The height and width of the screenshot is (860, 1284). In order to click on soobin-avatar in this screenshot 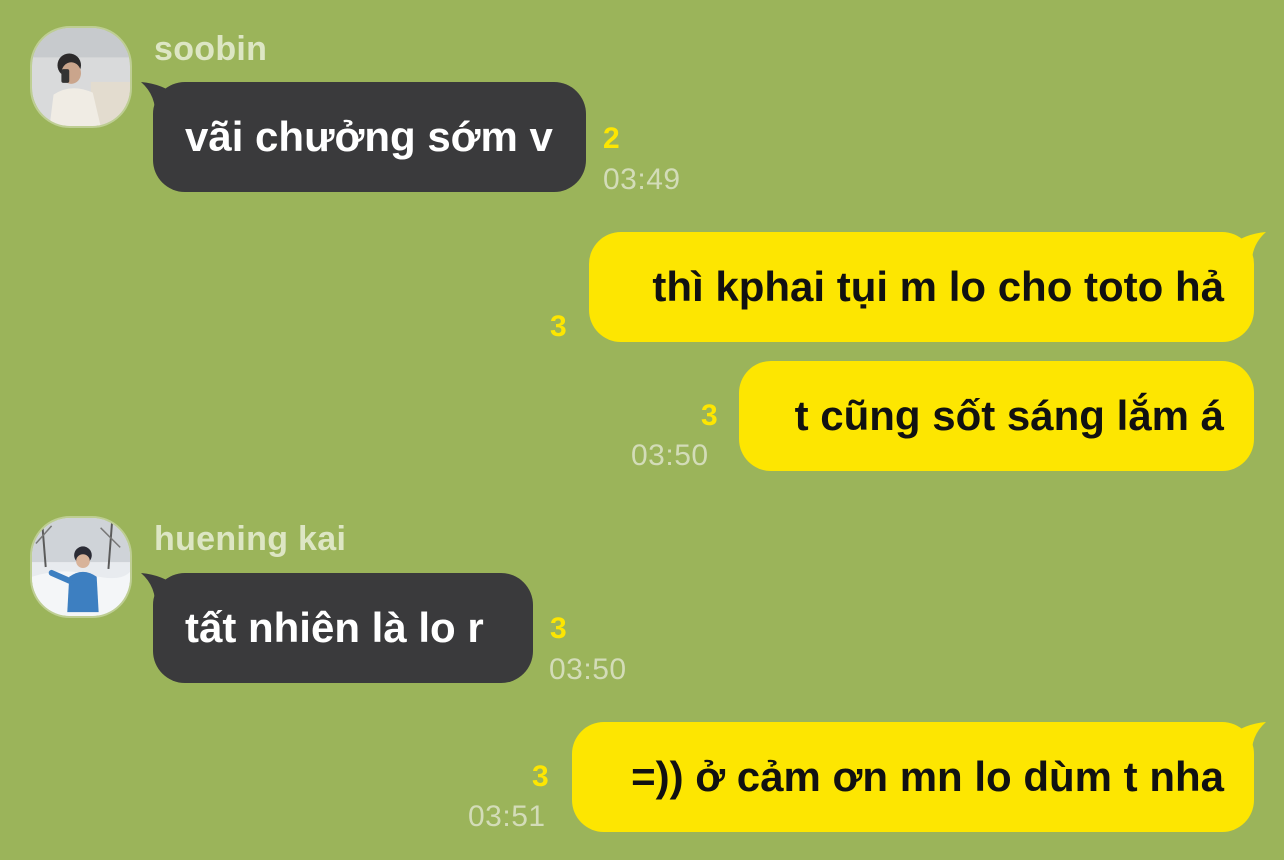, I will do `click(81, 77)`.